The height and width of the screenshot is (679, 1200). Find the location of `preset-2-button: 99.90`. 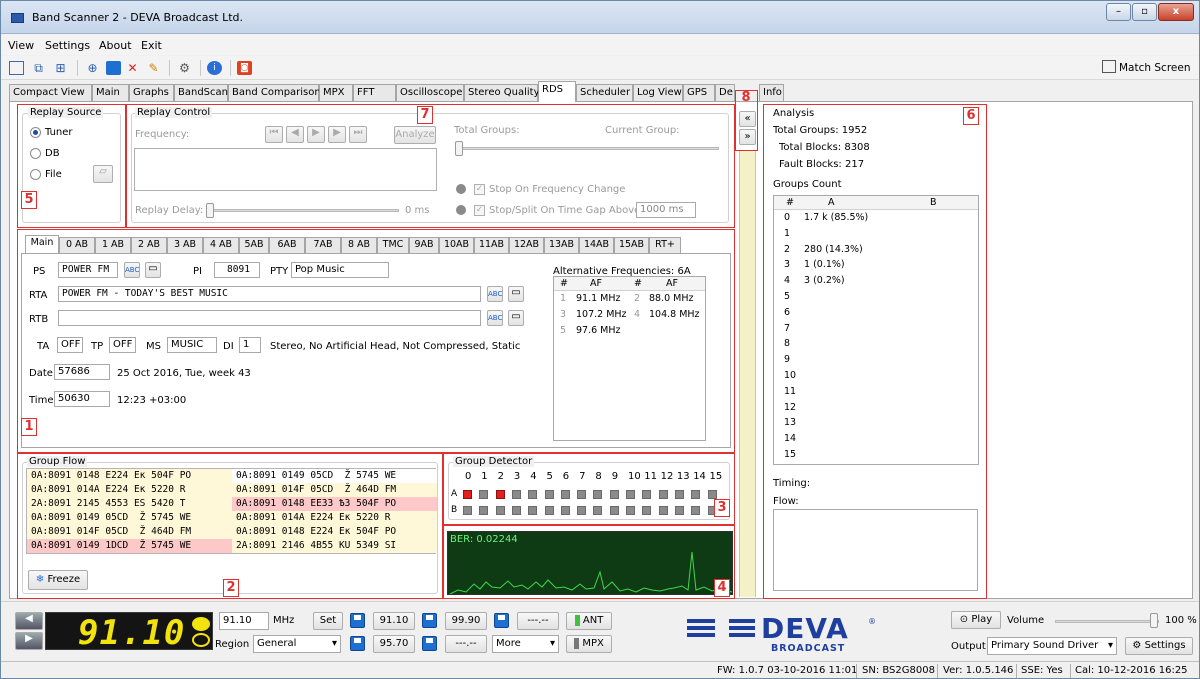

preset-2-button: 99.90 is located at coordinates (466, 621).